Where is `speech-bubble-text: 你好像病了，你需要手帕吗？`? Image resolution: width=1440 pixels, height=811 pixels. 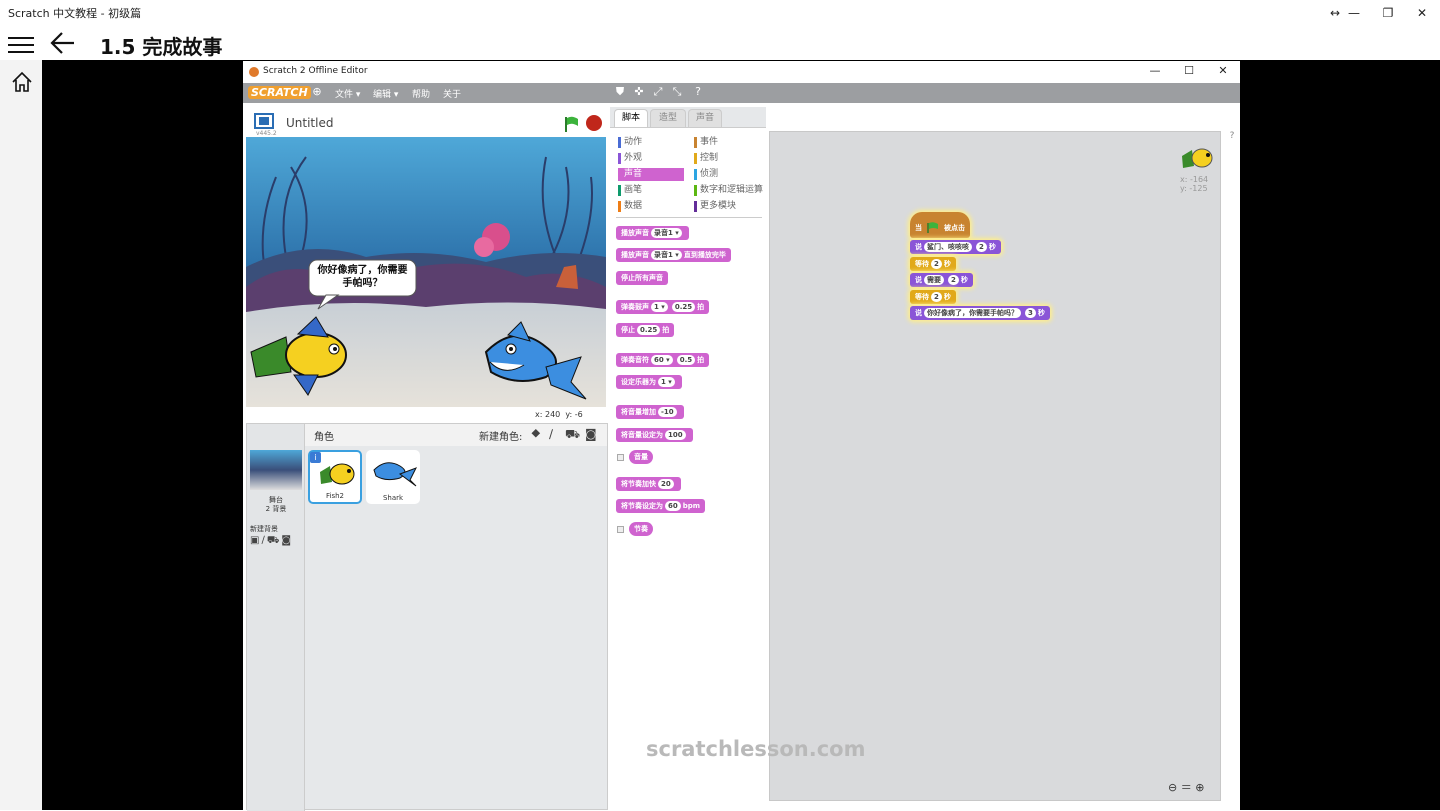 speech-bubble-text: 你好像病了，你需要手帕吗？ is located at coordinates (362, 277).